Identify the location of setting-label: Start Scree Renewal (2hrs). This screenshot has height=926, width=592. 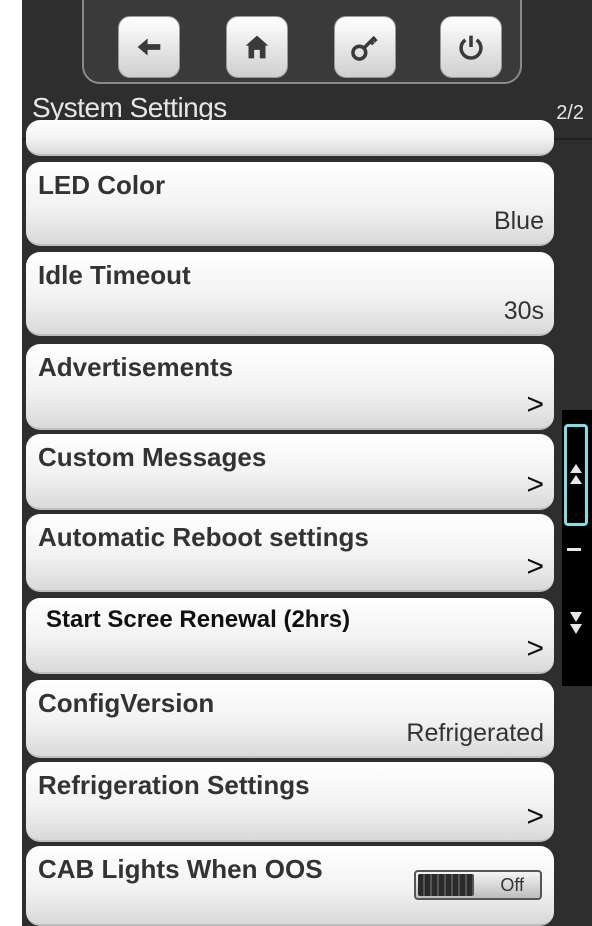
(198, 619).